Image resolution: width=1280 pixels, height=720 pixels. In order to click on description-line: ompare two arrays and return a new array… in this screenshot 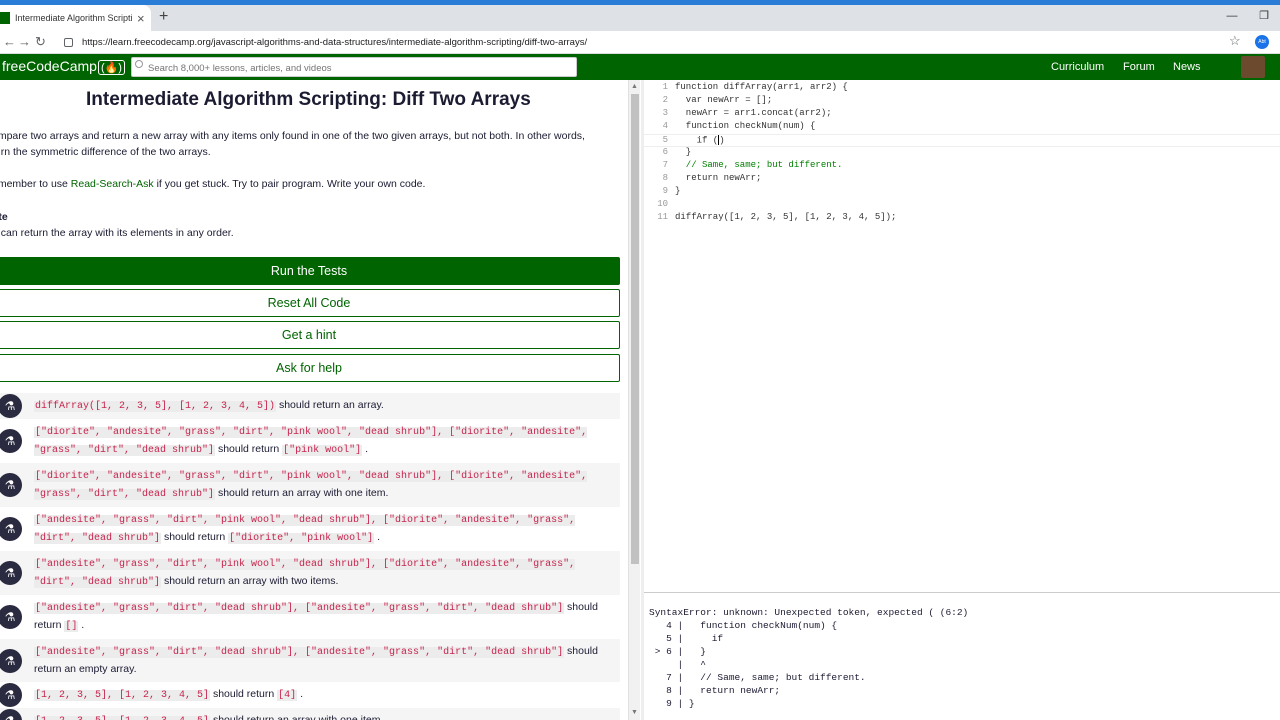, I will do `click(292, 136)`.